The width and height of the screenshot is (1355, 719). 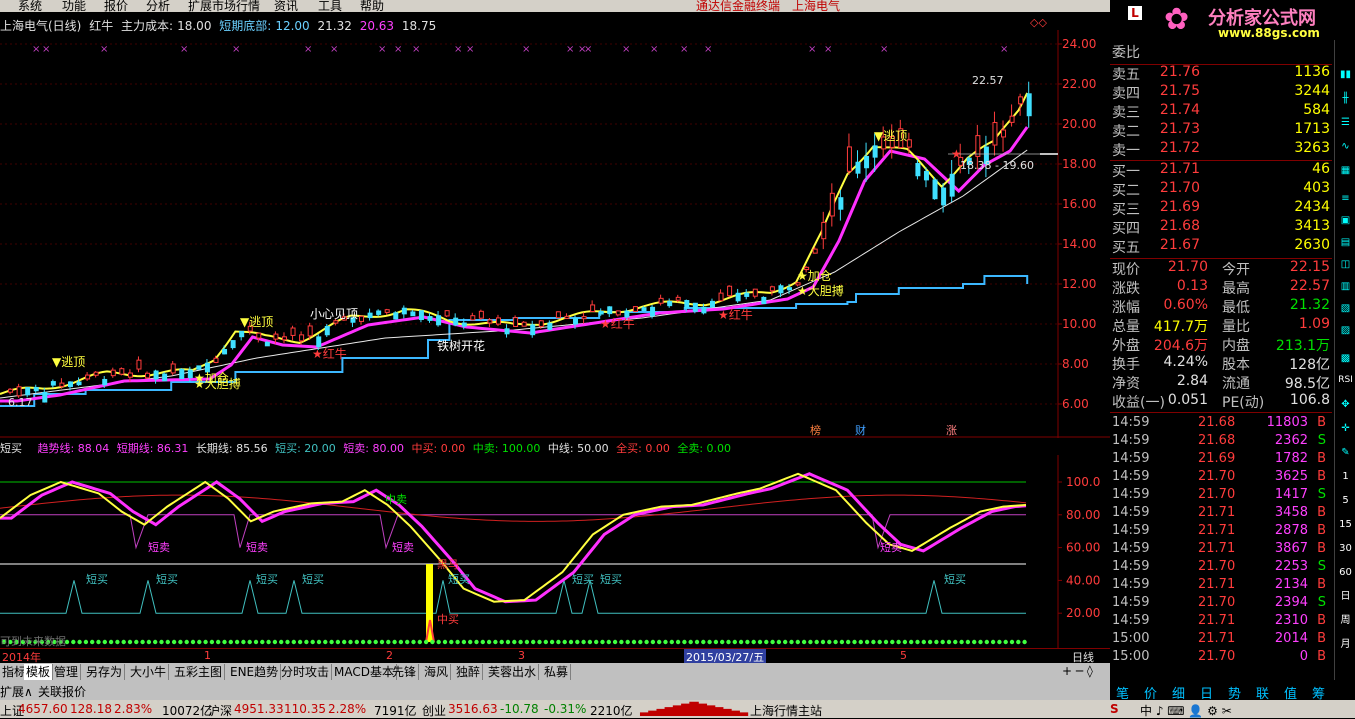 What do you see at coordinates (1221, 424) in the screenshot?
I see `tick-row: 14:59 21.68 11803 B` at bounding box center [1221, 424].